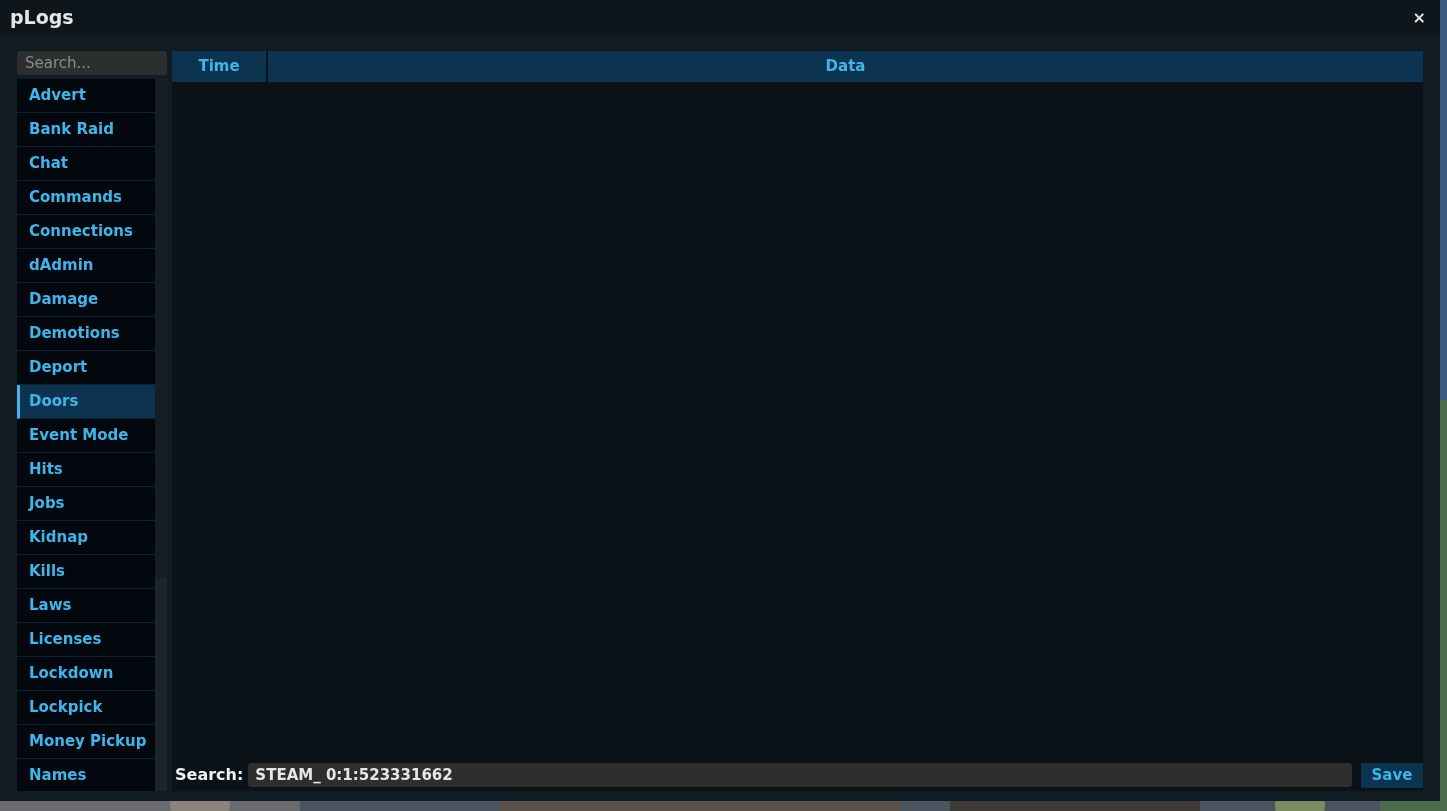 This screenshot has height=811, width=1447. What do you see at coordinates (86, 674) in the screenshot?
I see `sidebar-item: Lockdown` at bounding box center [86, 674].